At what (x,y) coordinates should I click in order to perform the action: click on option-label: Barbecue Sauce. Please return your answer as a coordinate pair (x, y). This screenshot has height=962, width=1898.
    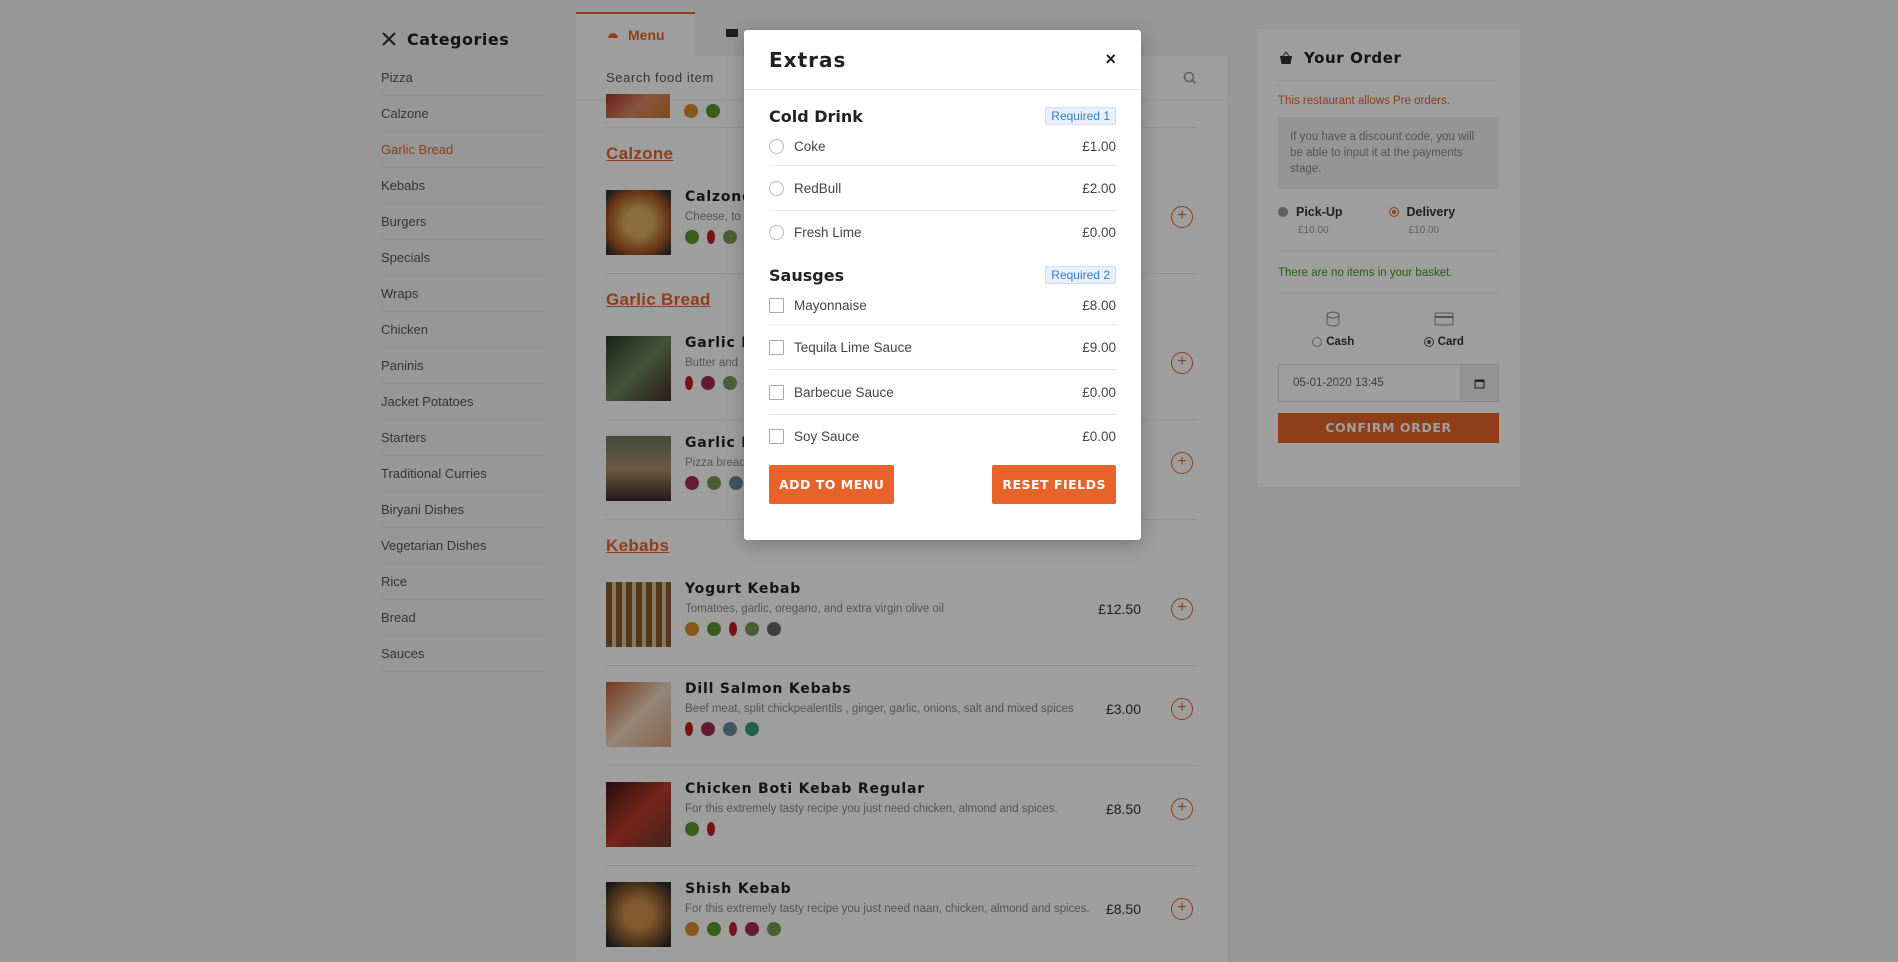
    Looking at the image, I should click on (844, 392).